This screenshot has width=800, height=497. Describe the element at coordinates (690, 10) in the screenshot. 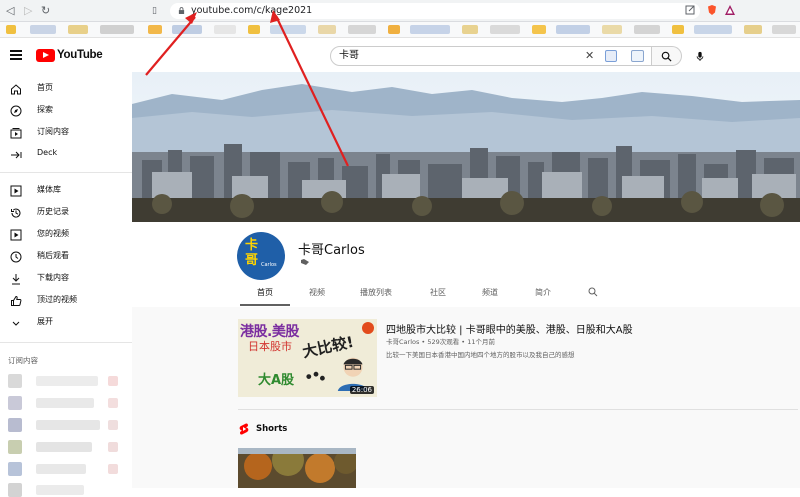

I see `share-icon` at that location.